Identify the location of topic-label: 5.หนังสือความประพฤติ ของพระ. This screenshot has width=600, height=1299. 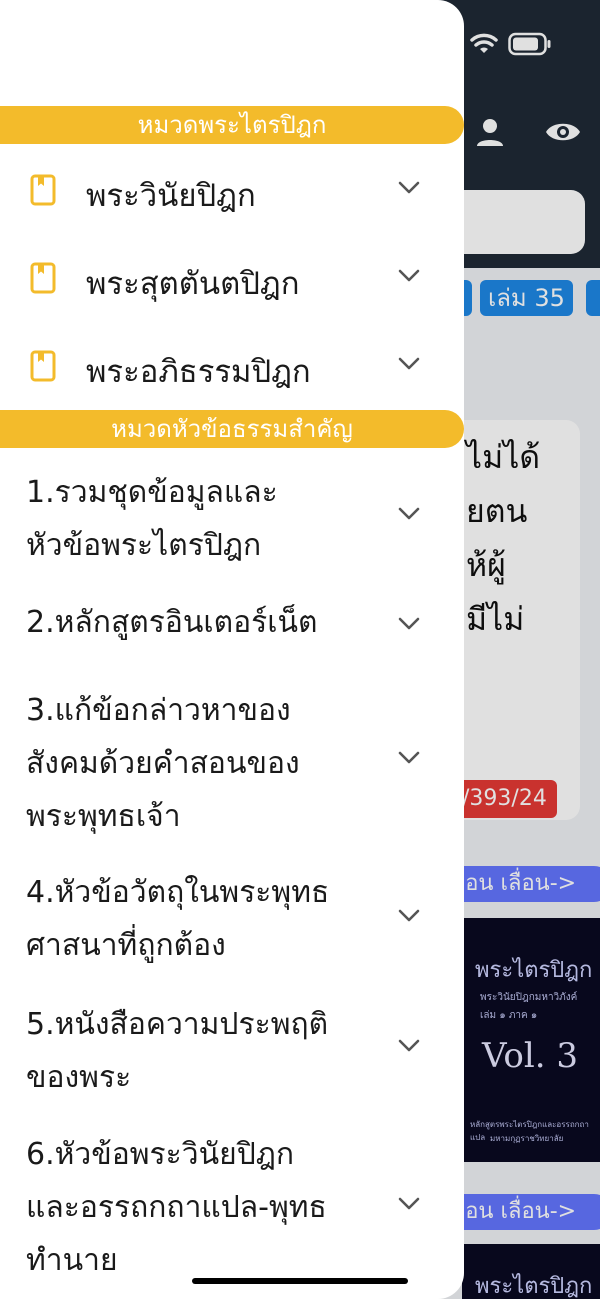
(177, 1051).